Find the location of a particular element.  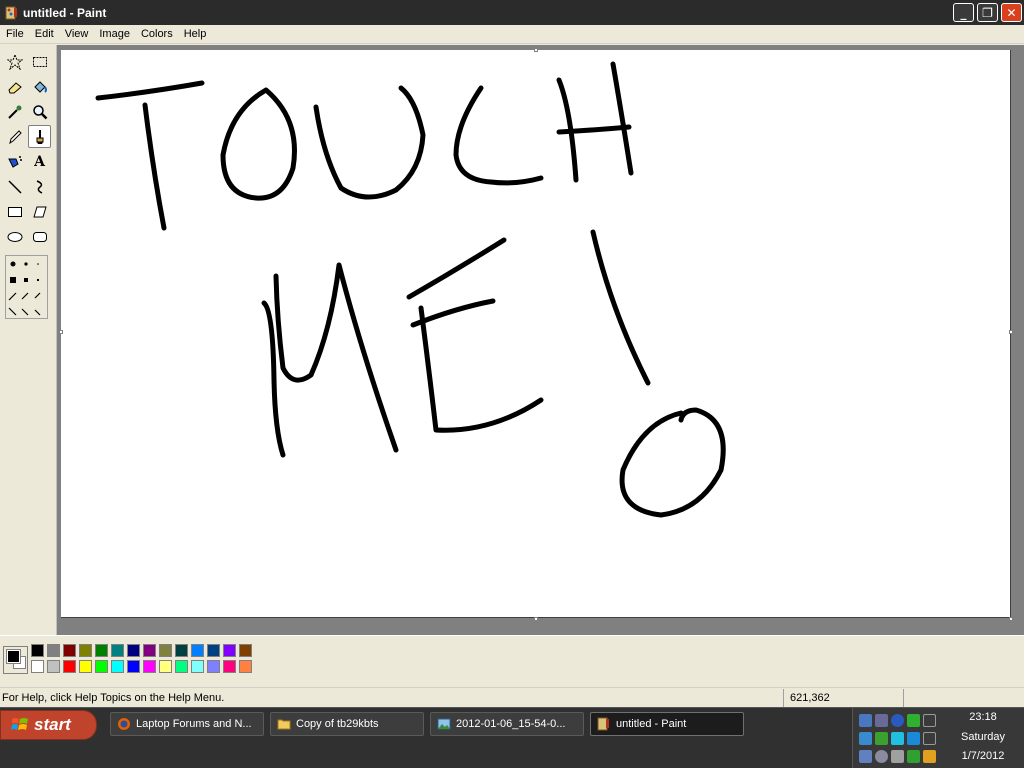

minimize-button: _ is located at coordinates (963, 12).